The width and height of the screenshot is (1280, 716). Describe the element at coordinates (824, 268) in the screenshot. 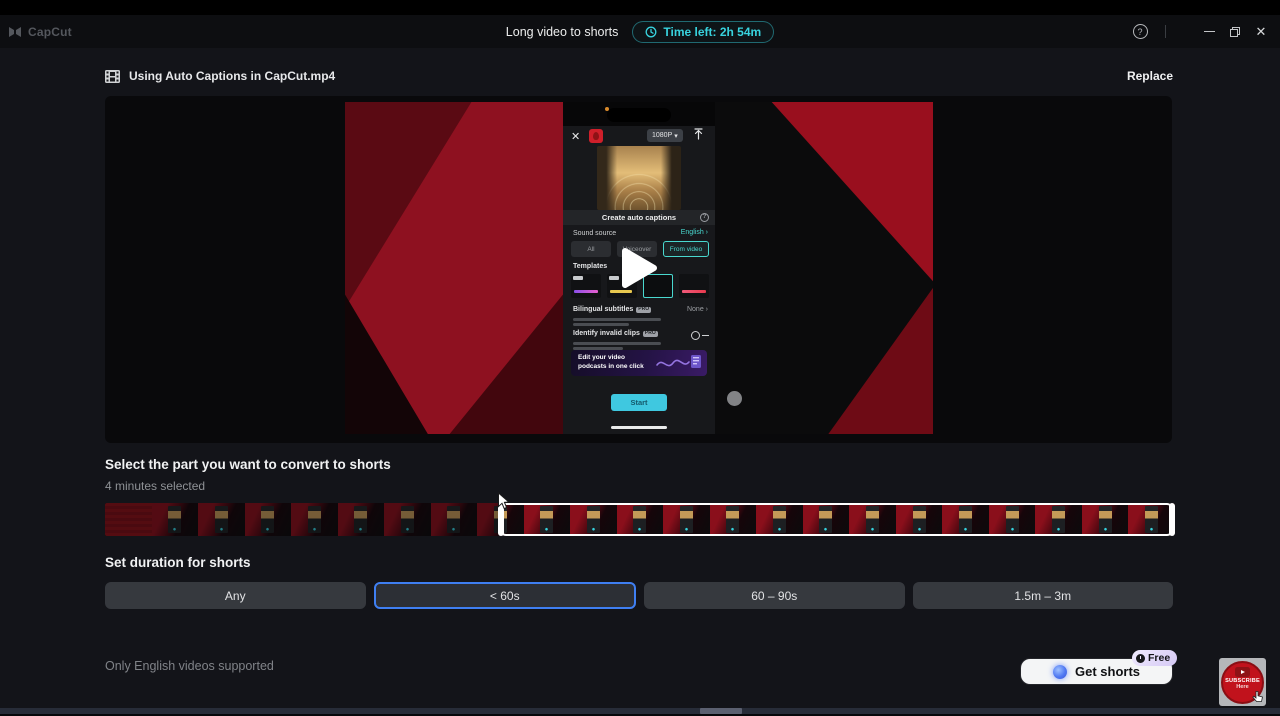

I see `video-art-right` at that location.